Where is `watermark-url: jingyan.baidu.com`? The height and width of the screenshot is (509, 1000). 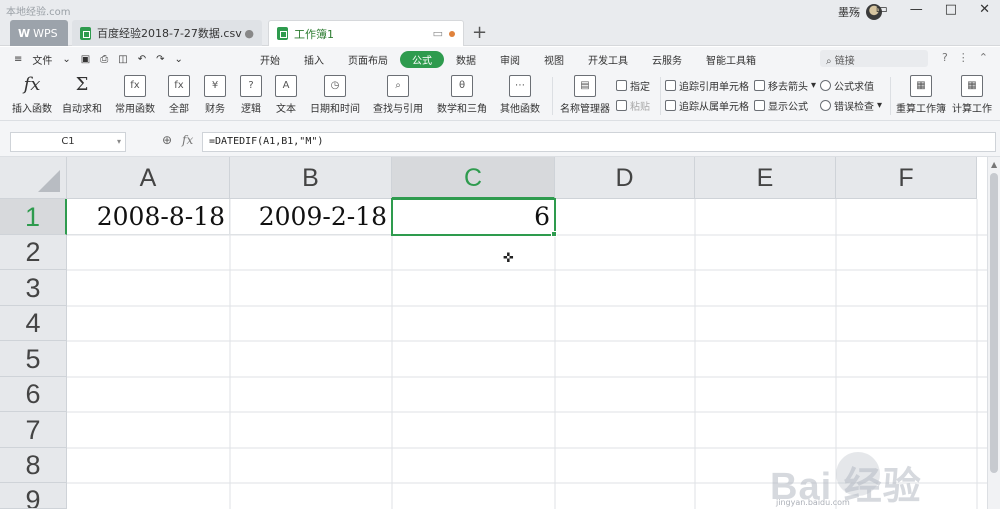 watermark-url: jingyan.baidu.com is located at coordinates (813, 502).